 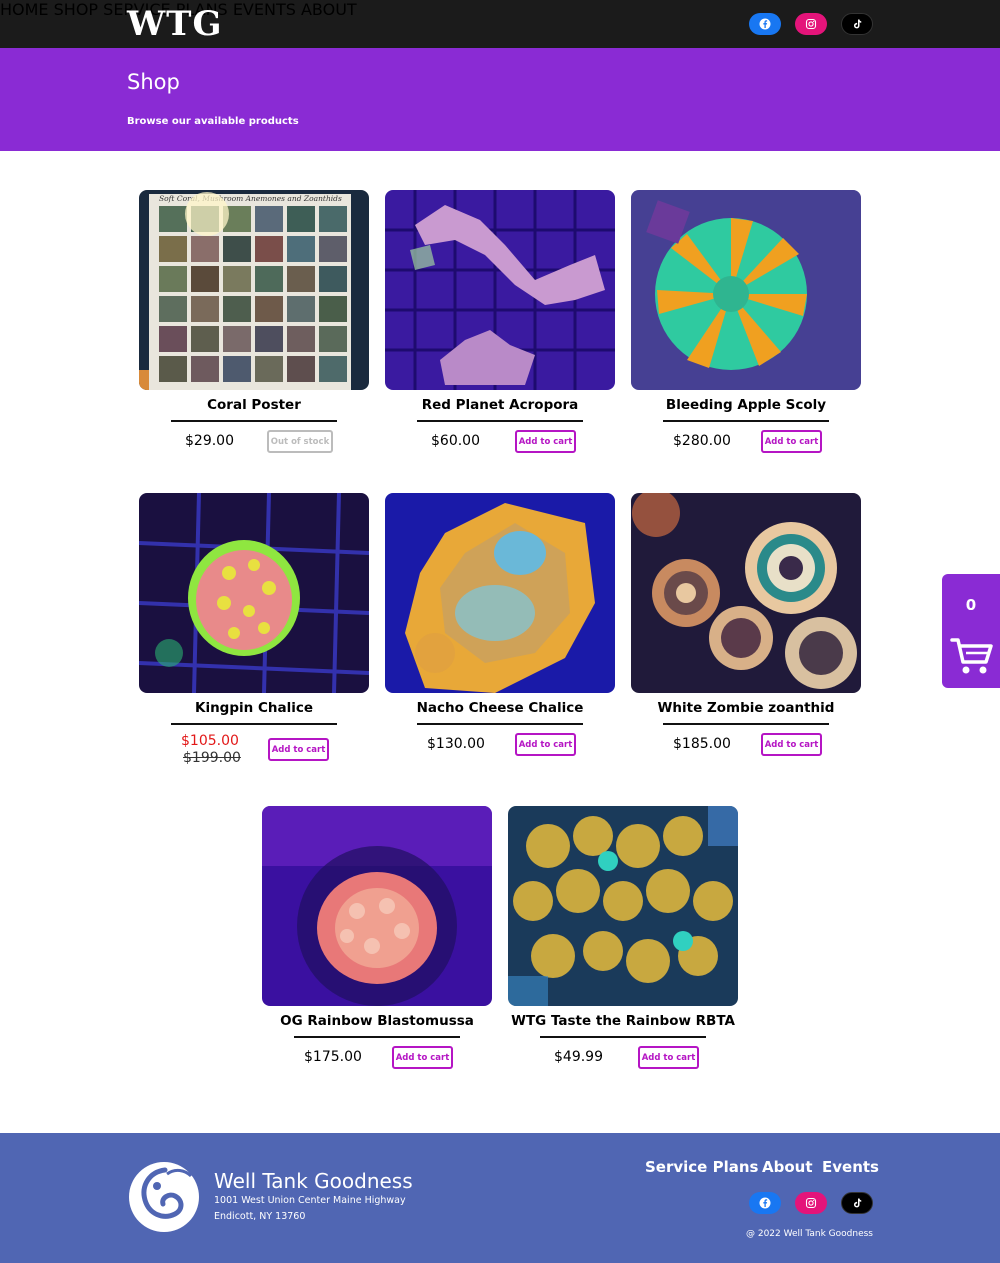 I want to click on product-name: Kingpin Chalice, so click(x=254, y=708).